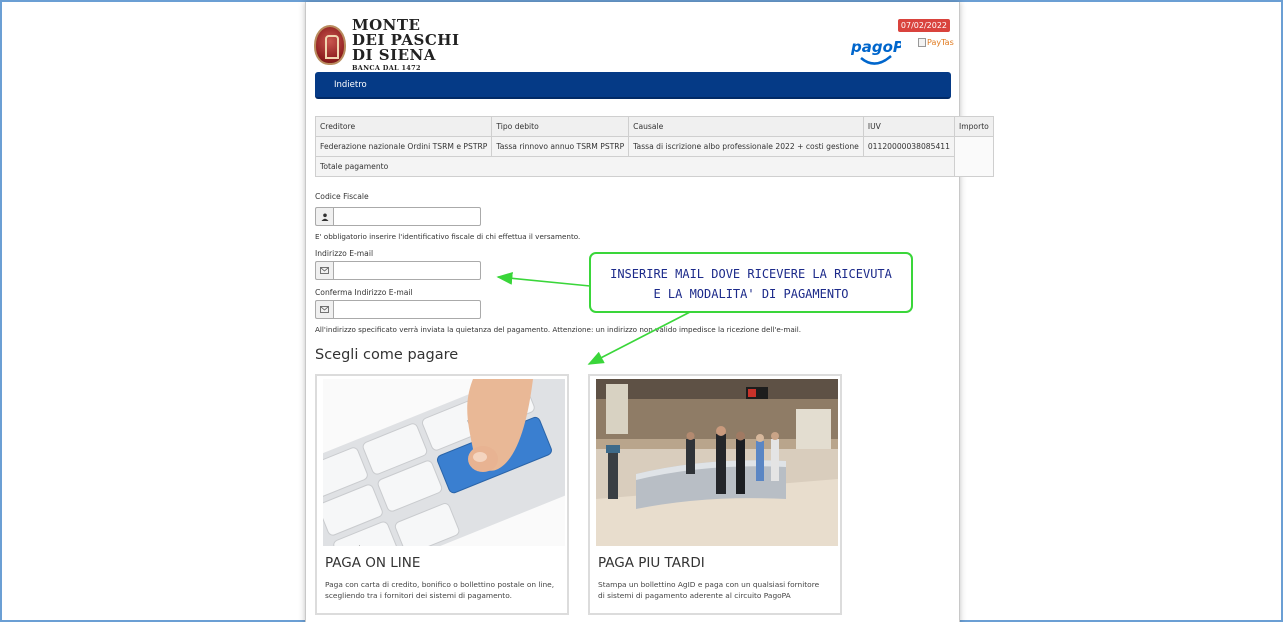 Image resolution: width=1283 pixels, height=622 pixels. What do you see at coordinates (403, 126) in the screenshot?
I see `column-header: Creditore` at bounding box center [403, 126].